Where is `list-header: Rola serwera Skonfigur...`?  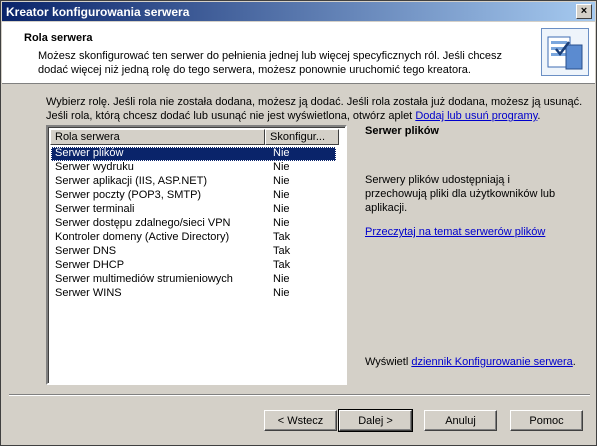
list-header: Rola serwera Skonfigur... is located at coordinates (194, 137).